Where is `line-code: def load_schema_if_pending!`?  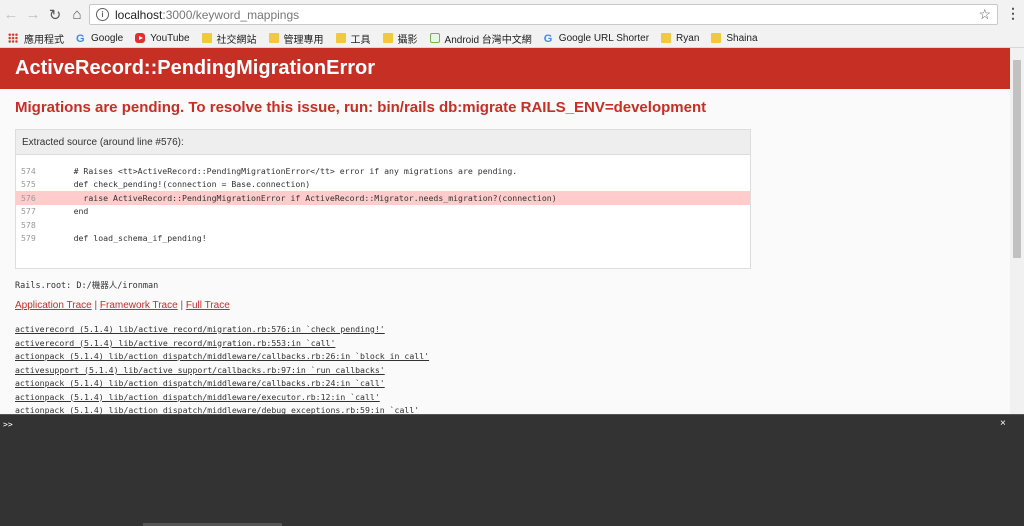
line-code: def load_schema_if_pending! is located at coordinates (125, 238).